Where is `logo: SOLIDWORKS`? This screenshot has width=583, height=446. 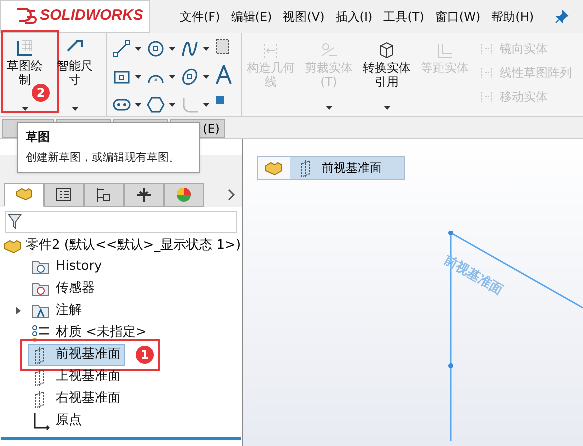 logo: SOLIDWORKS is located at coordinates (75, 16).